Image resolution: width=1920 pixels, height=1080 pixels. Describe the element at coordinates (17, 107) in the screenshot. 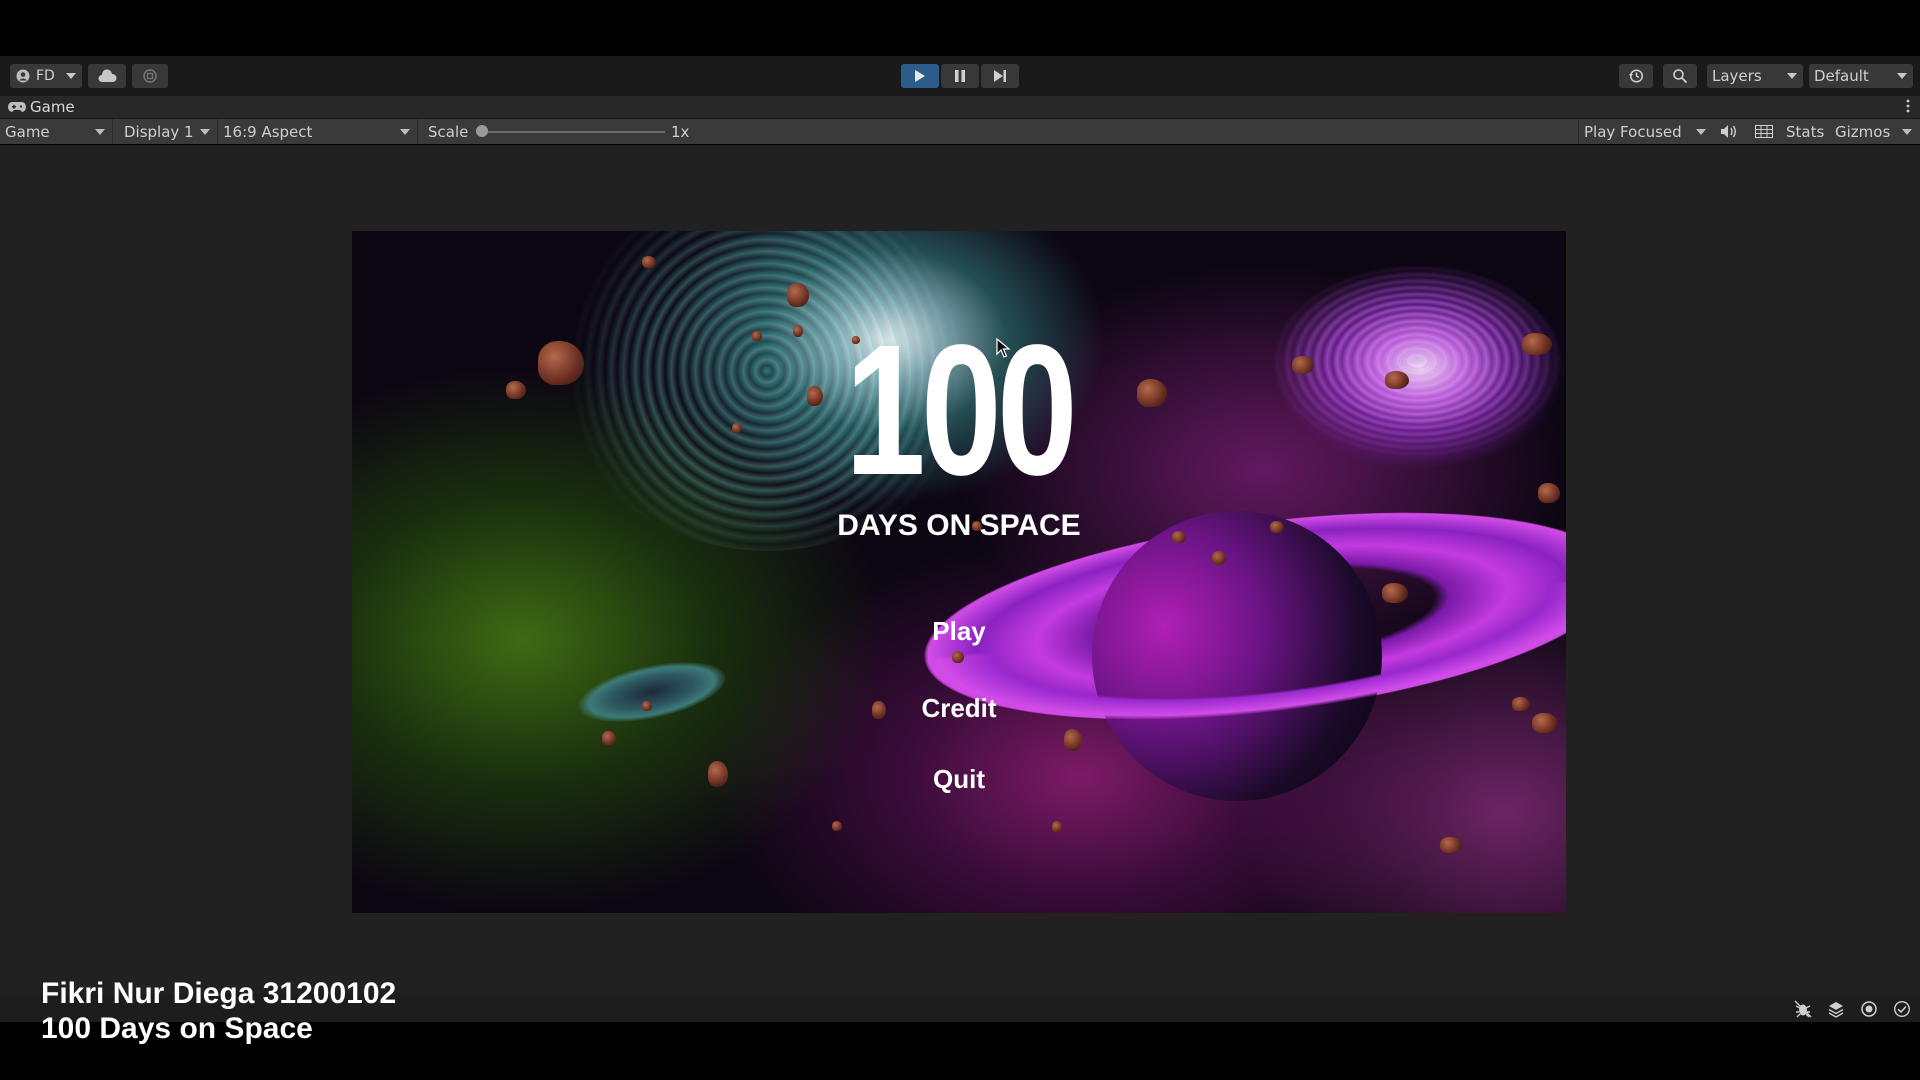

I see `gamepad-icon` at that location.